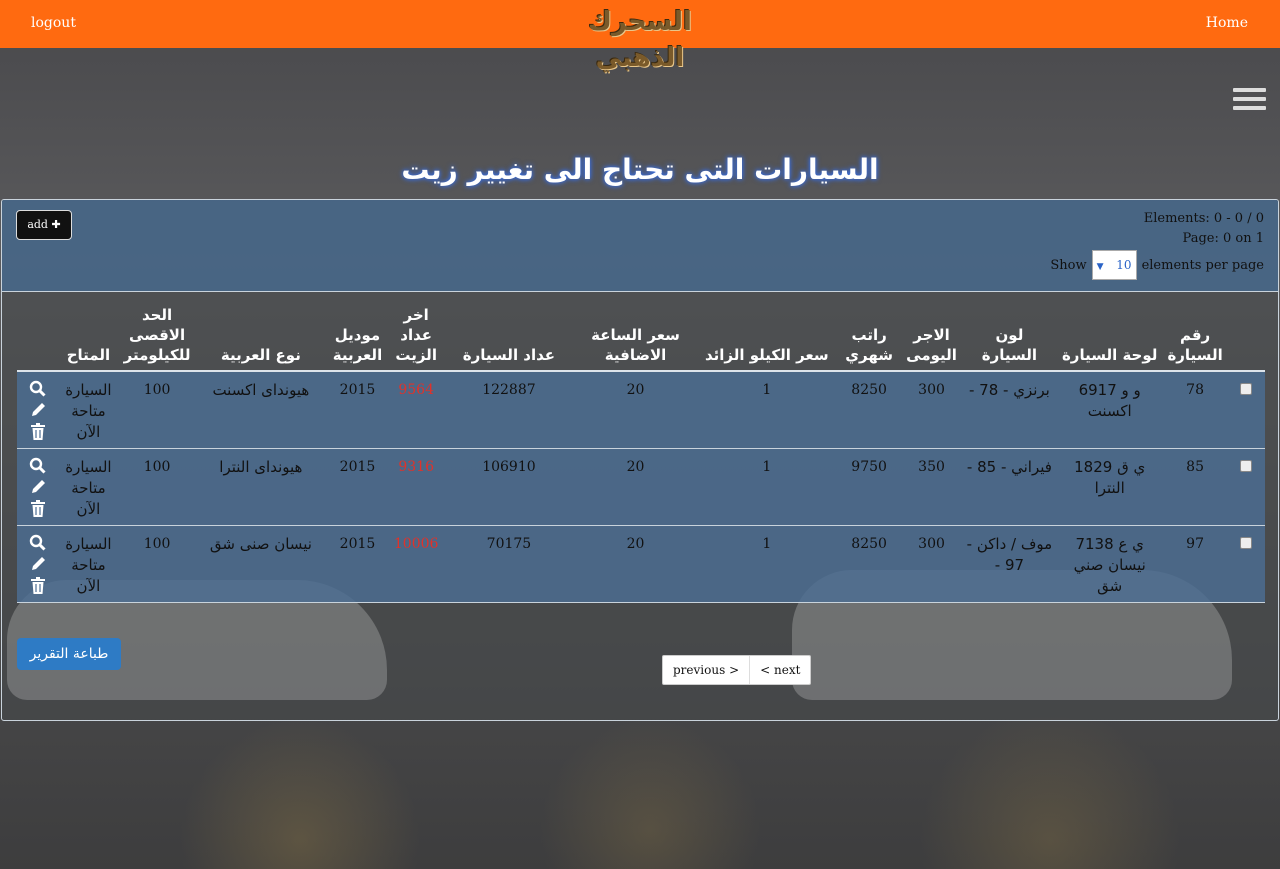 Image resolution: width=1280 pixels, height=869 pixels. I want to click on hamburger-menu-icon, so click(1249, 101).